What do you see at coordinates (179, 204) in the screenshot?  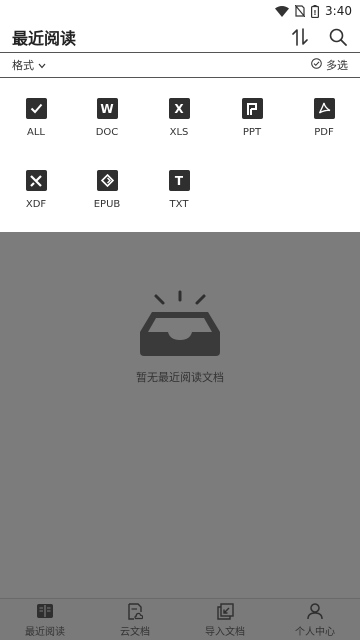 I see `format-label: TXT` at bounding box center [179, 204].